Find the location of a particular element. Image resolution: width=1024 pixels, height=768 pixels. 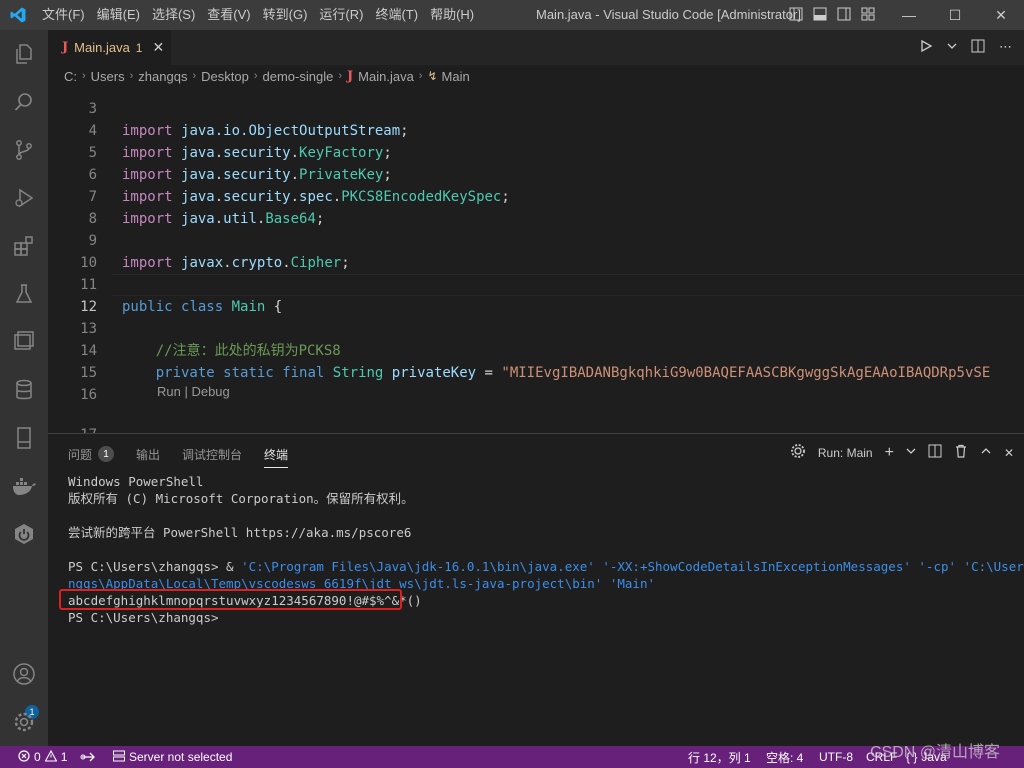

tab-terminal-label: 终端 is located at coordinates (276, 454).